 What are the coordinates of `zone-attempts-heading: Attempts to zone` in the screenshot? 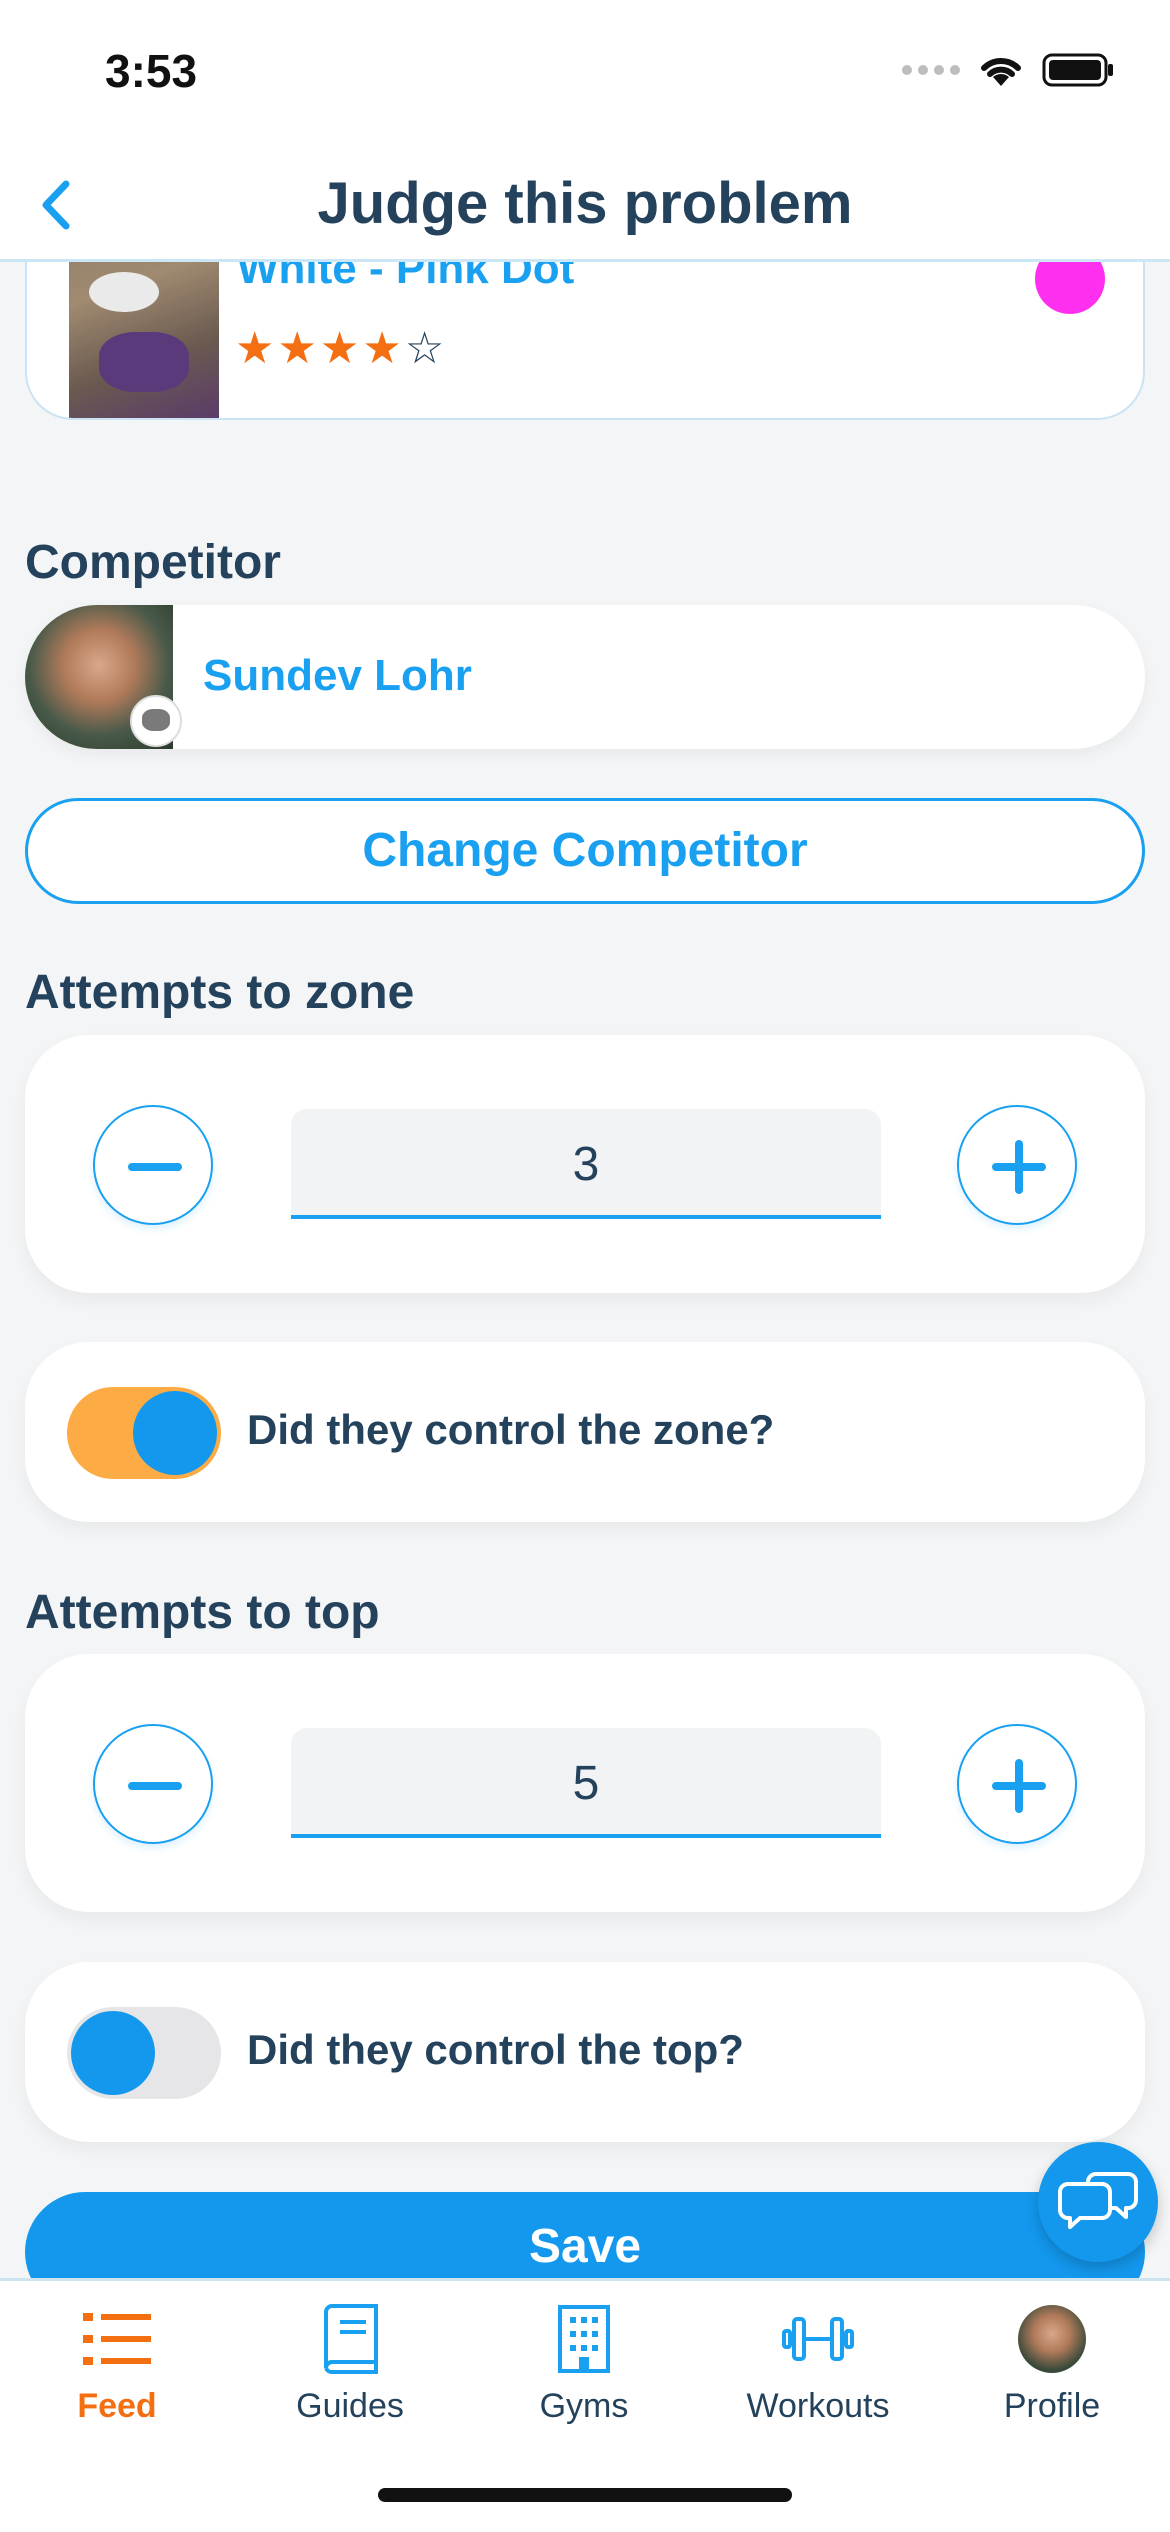 It's located at (220, 992).